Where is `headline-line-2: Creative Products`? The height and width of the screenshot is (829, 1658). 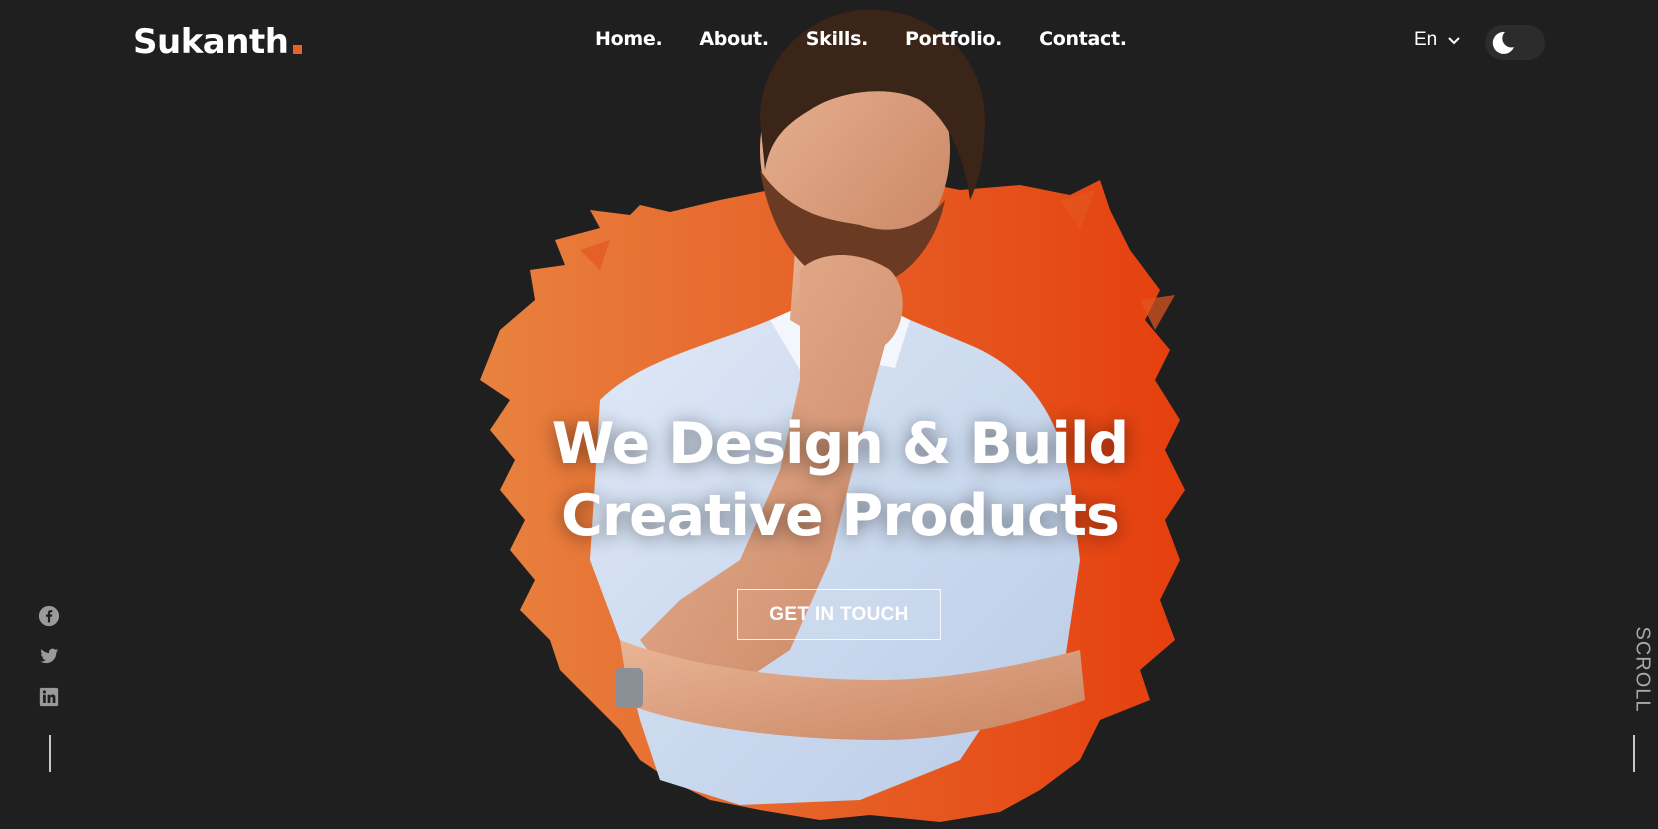 headline-line-2: Creative Products is located at coordinates (840, 516).